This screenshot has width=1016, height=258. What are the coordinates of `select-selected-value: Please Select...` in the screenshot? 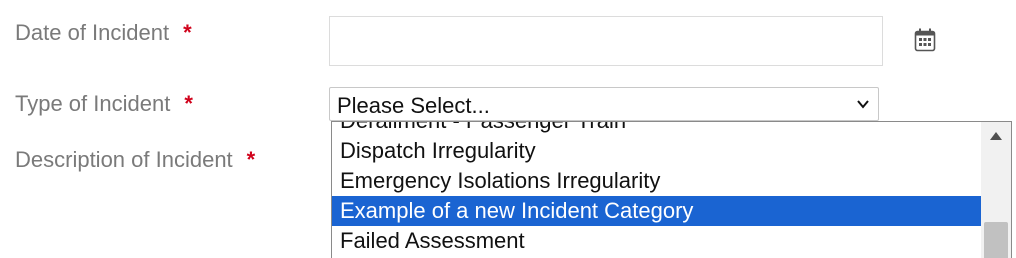 It's located at (413, 105).